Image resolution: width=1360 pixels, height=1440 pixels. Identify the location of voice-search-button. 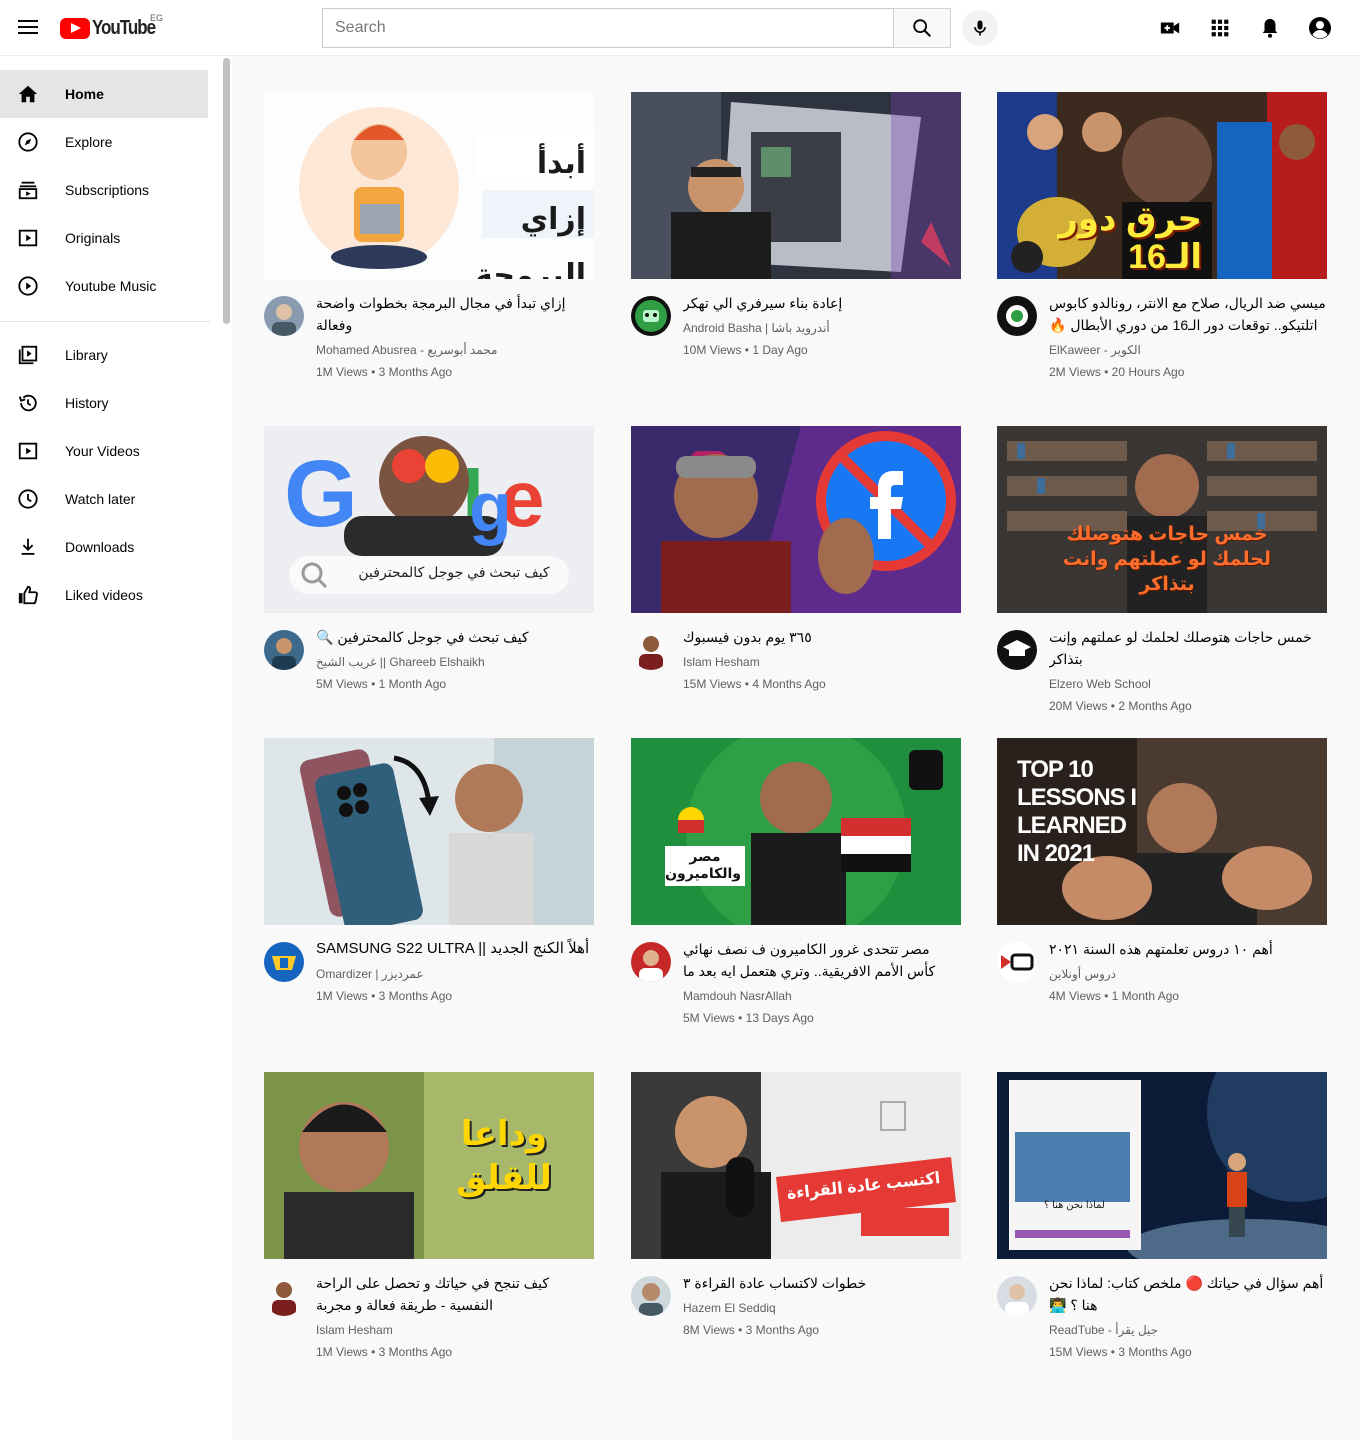
(980, 28).